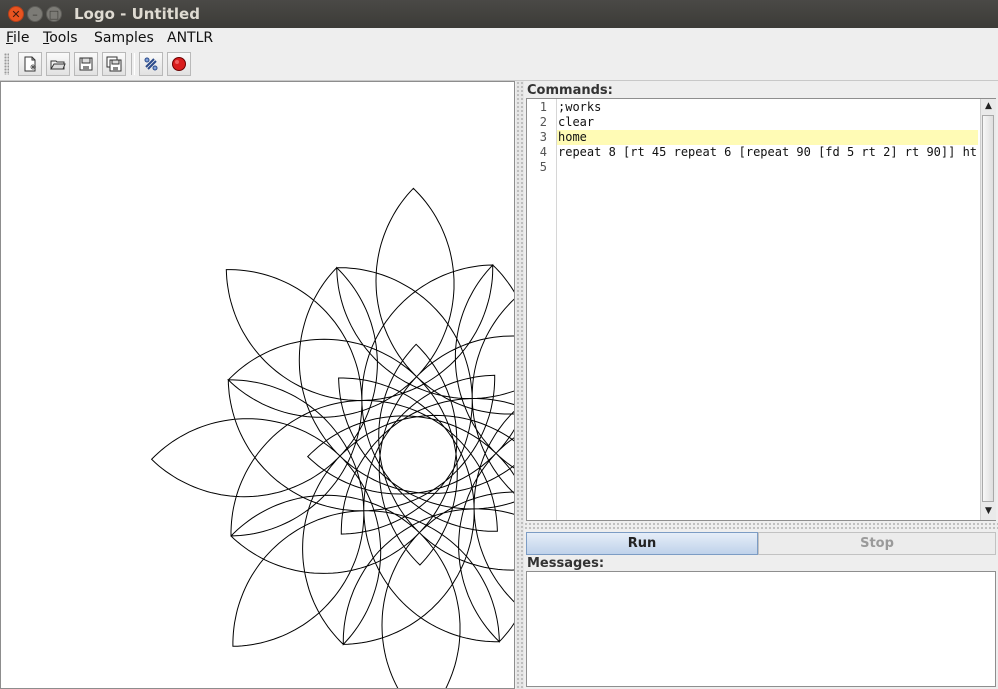 This screenshot has height=689, width=998. I want to click on run-script-button, so click(151, 64).